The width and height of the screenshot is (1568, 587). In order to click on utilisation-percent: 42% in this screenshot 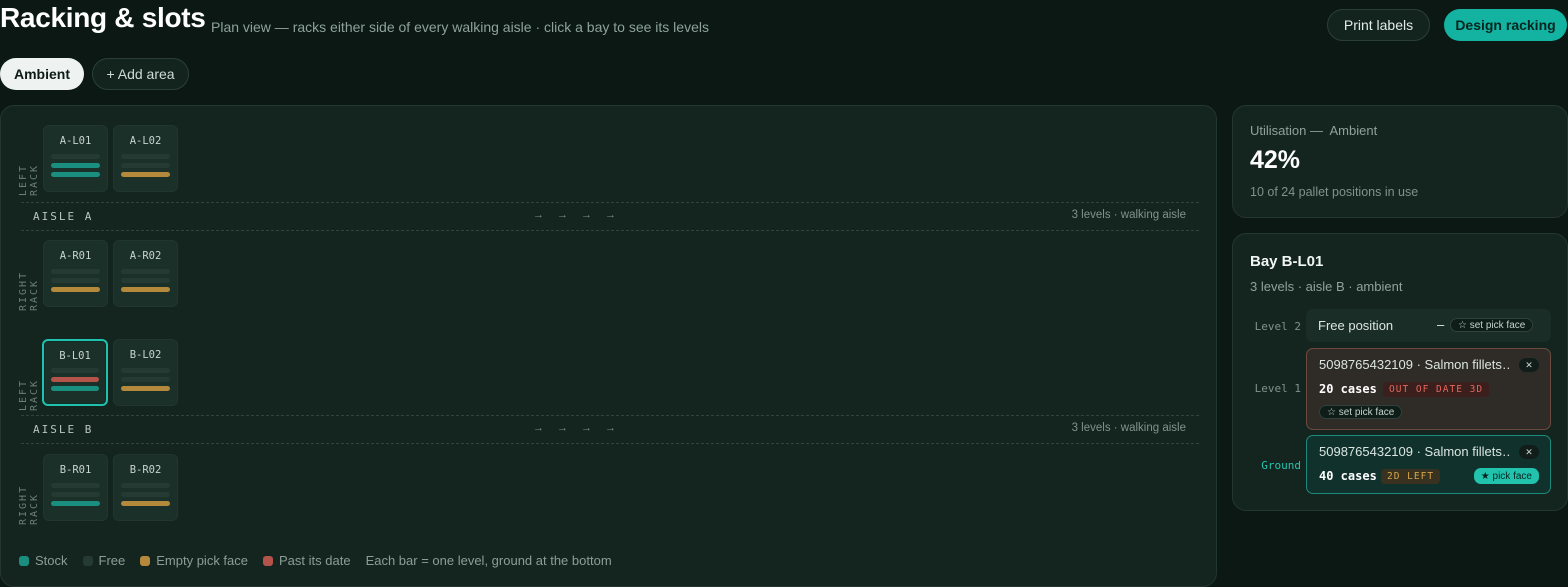, I will do `click(1275, 160)`.